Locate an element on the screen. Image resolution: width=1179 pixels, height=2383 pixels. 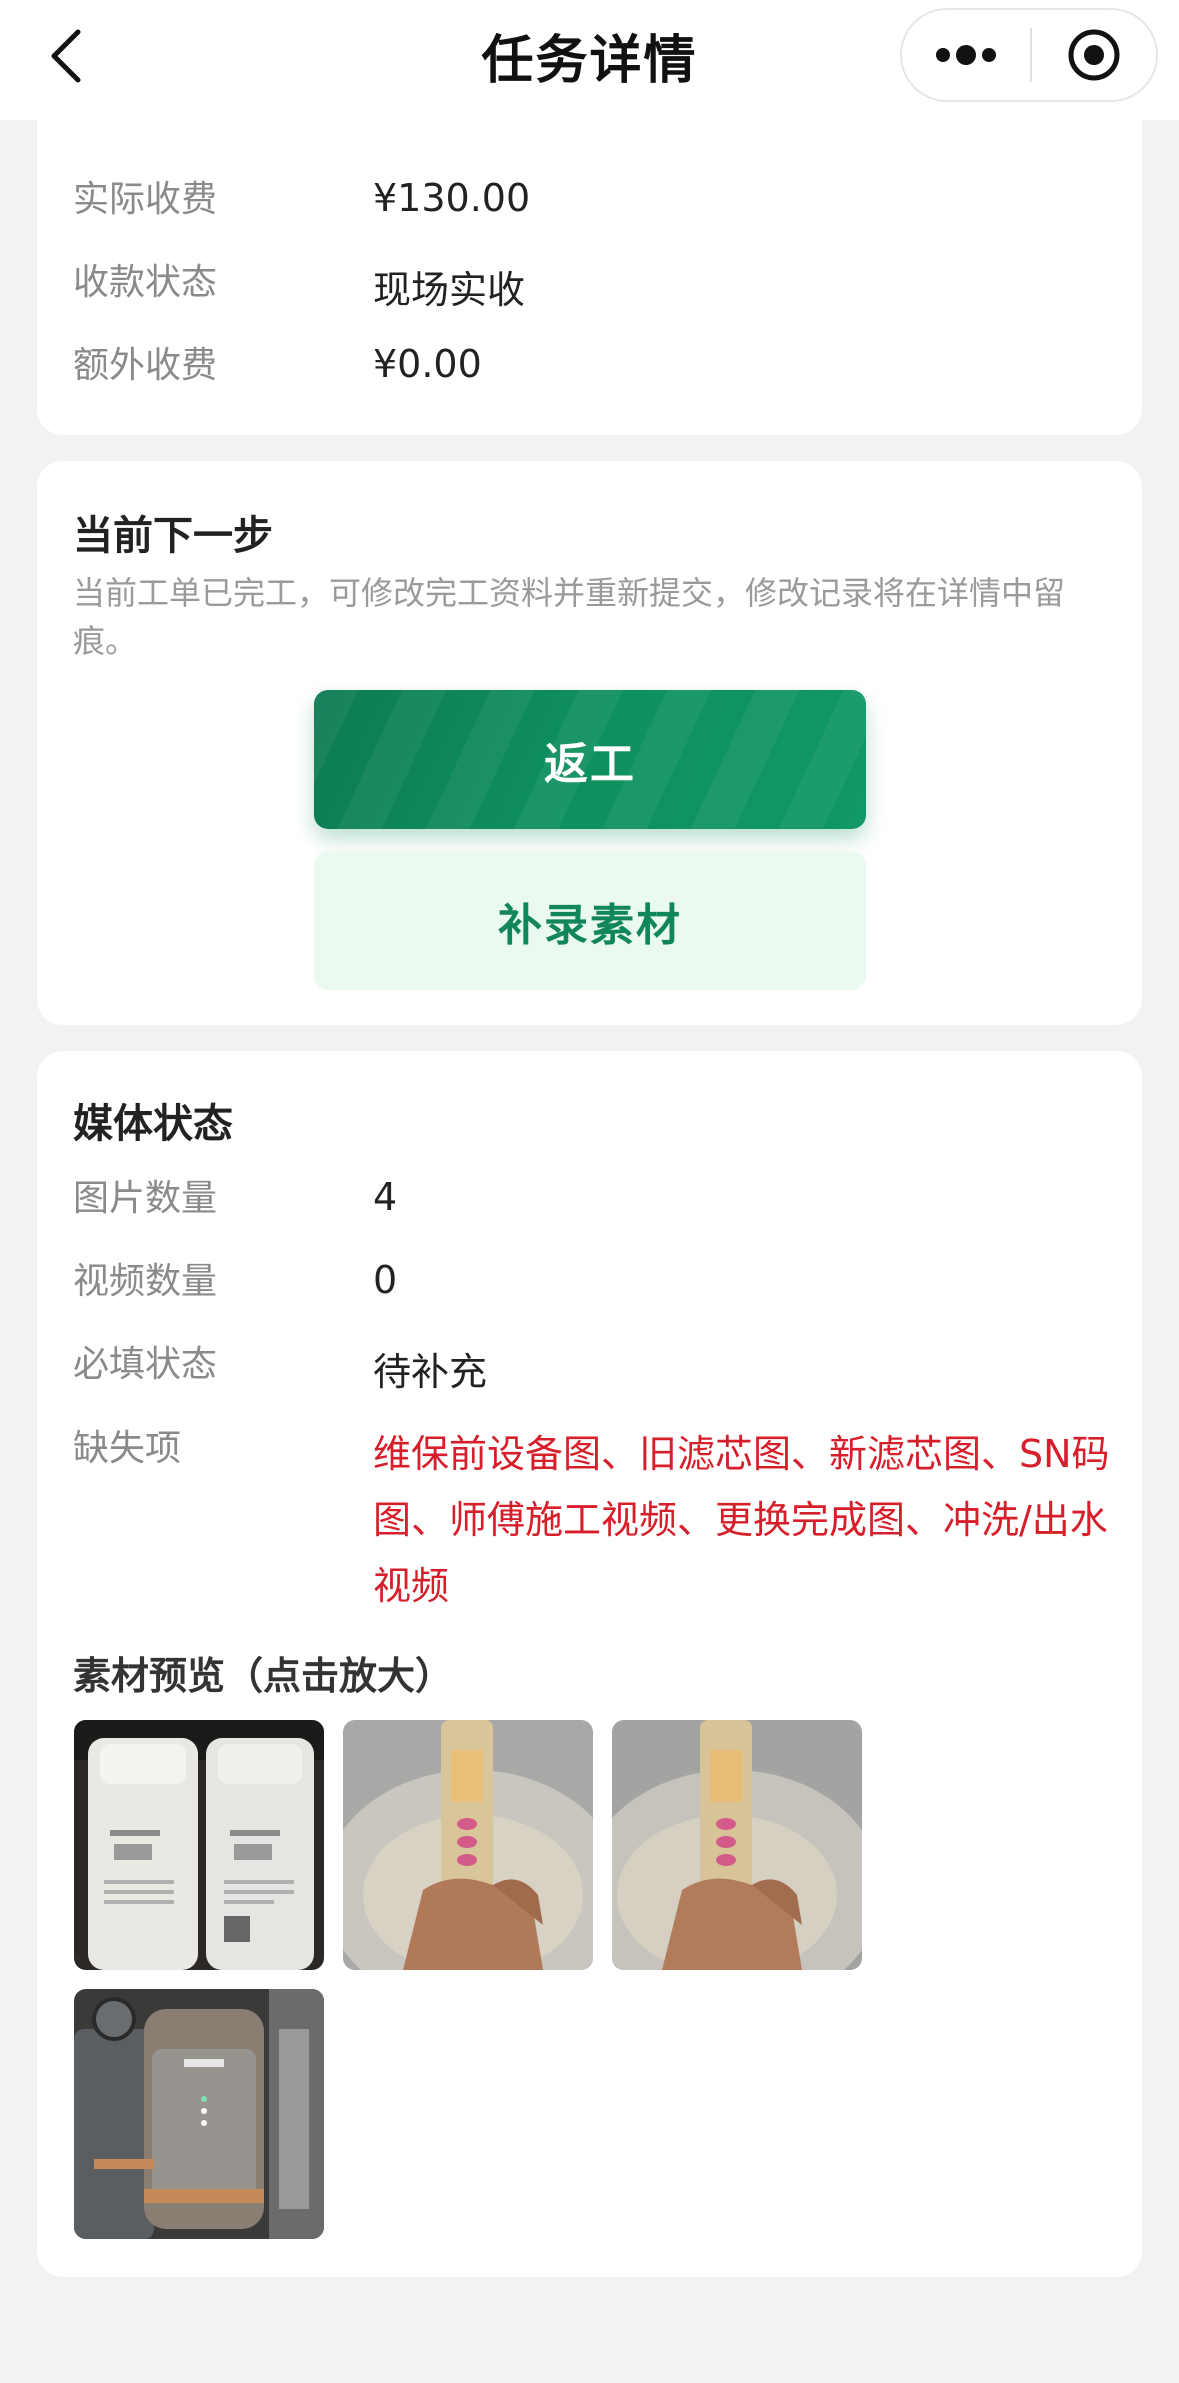
media-status-title: 媒体状态 is located at coordinates (153, 1124).